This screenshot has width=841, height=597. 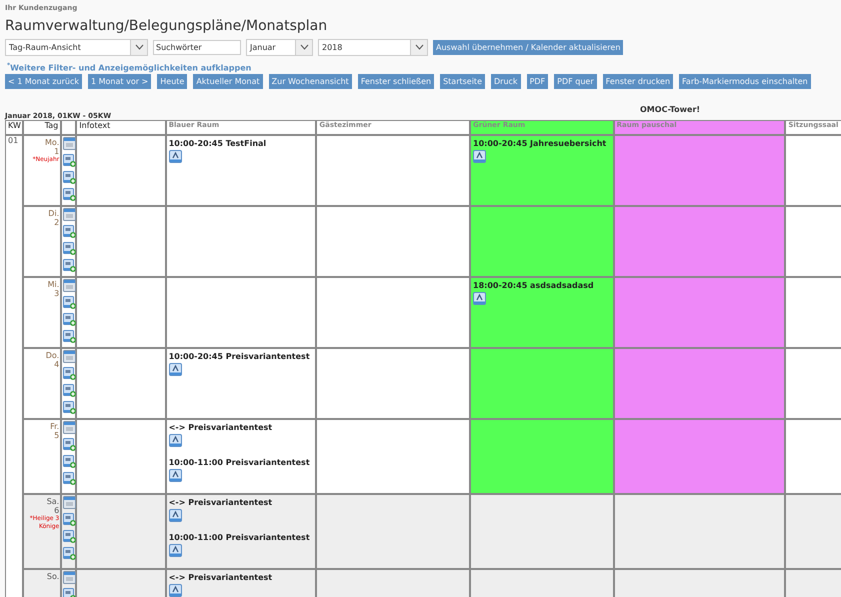 I want to click on weekday-label: So., so click(x=53, y=576).